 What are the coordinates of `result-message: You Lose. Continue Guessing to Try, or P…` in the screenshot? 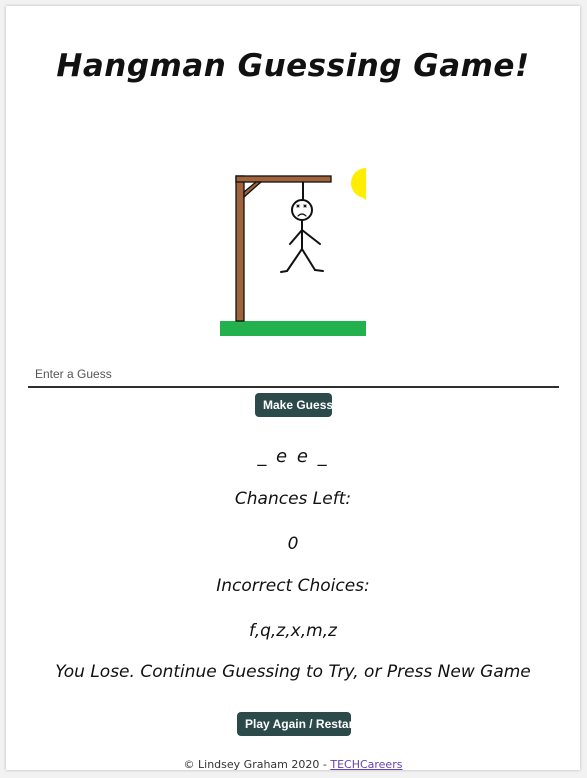 It's located at (293, 672).